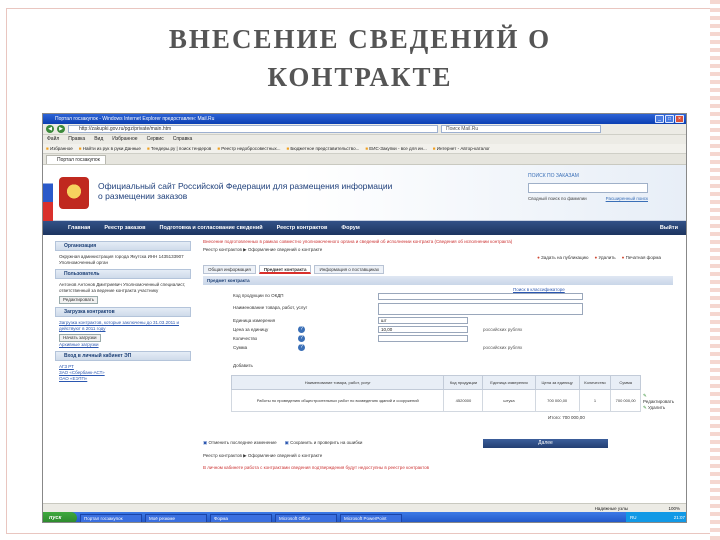 This screenshot has height=540, width=720. Describe the element at coordinates (371, 517) in the screenshot. I see `taskbar-item: Microsoft PowerPoint` at that location.